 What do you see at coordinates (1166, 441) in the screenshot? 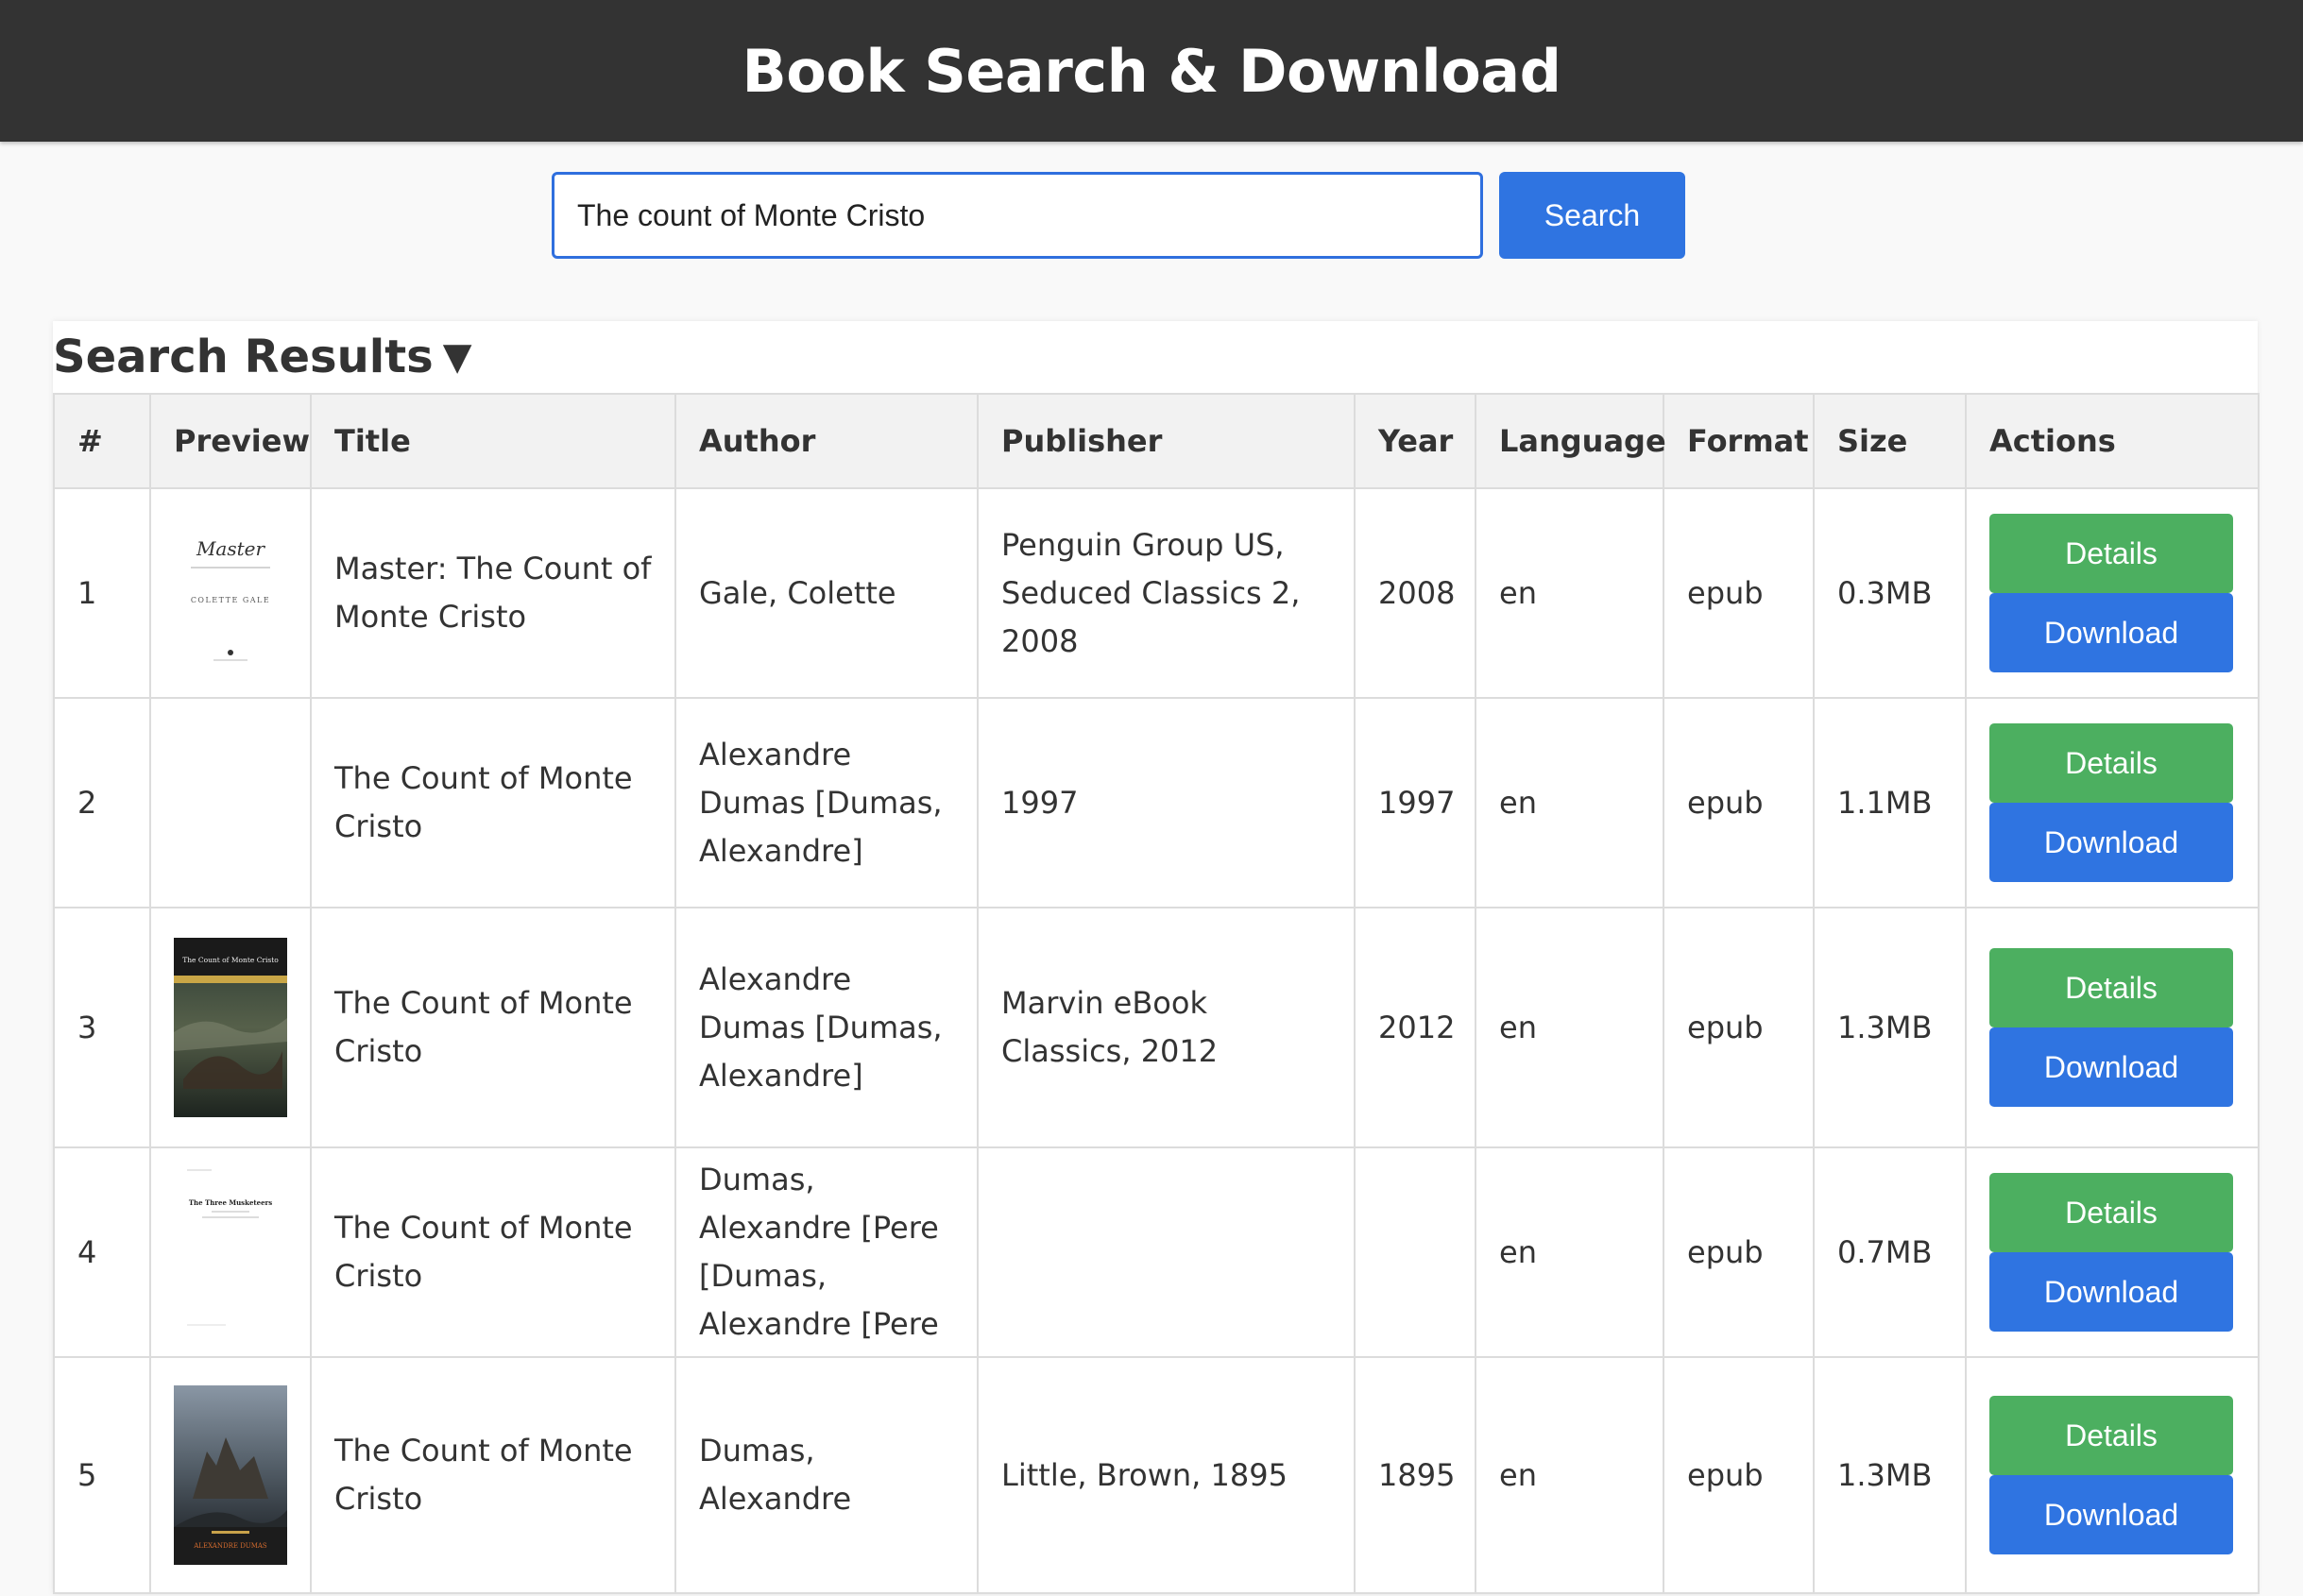
I see `column-header-publisher: Publisher` at bounding box center [1166, 441].